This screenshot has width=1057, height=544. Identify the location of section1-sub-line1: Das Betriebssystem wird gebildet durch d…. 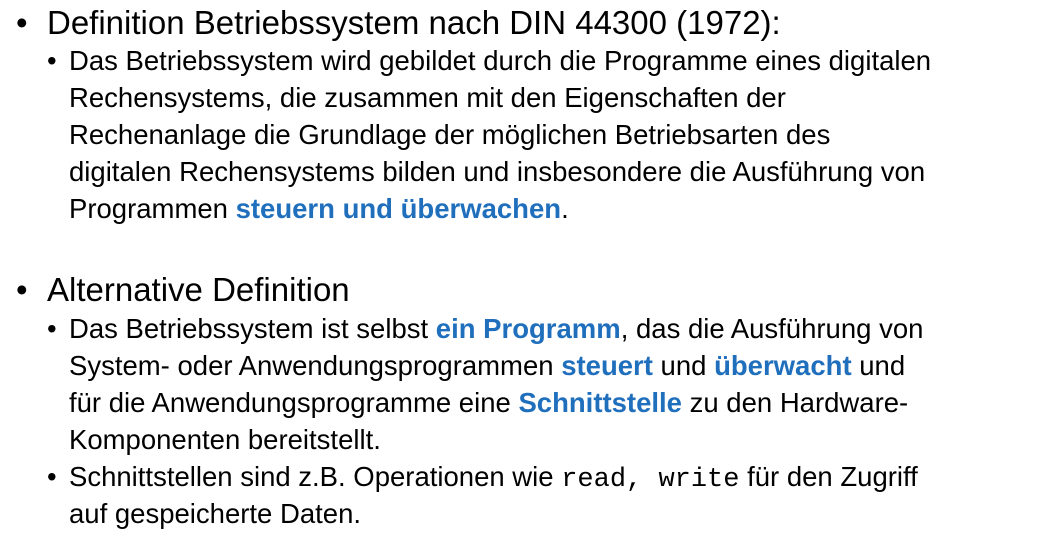
(500, 60).